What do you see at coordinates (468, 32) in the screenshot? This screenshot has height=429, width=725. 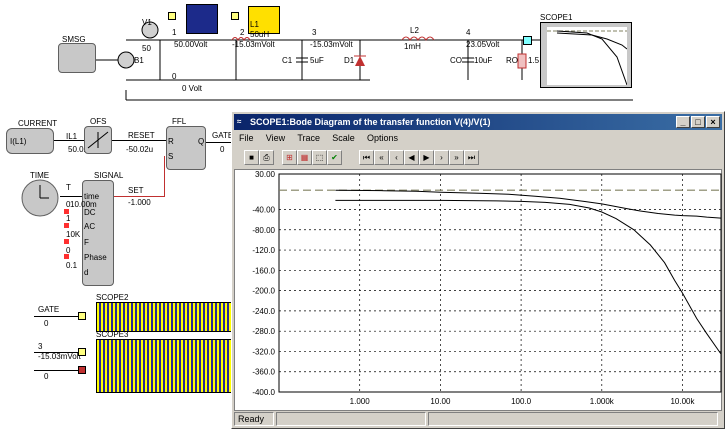 I see `node4-label: 4` at bounding box center [468, 32].